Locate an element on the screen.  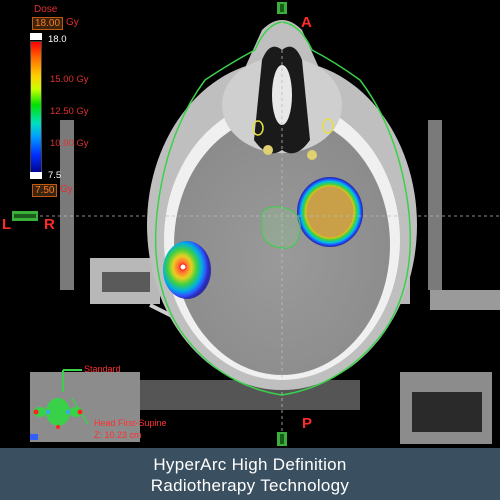
dose-colorbar is located at coordinates (36, 107).